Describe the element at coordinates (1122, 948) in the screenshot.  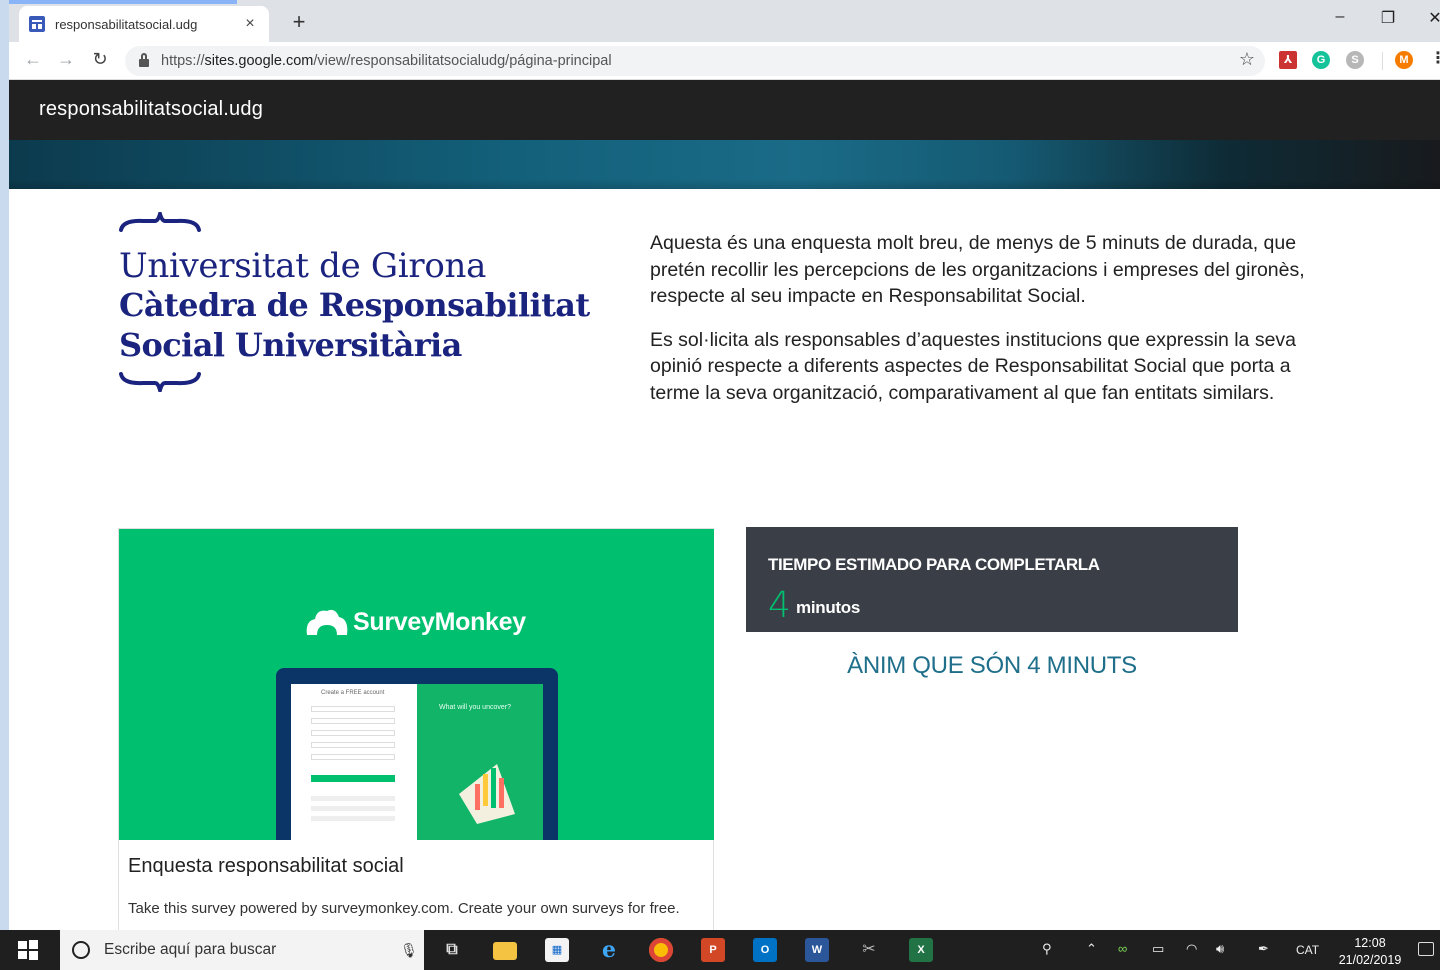
I see `tray-app-icon: ∞` at that location.